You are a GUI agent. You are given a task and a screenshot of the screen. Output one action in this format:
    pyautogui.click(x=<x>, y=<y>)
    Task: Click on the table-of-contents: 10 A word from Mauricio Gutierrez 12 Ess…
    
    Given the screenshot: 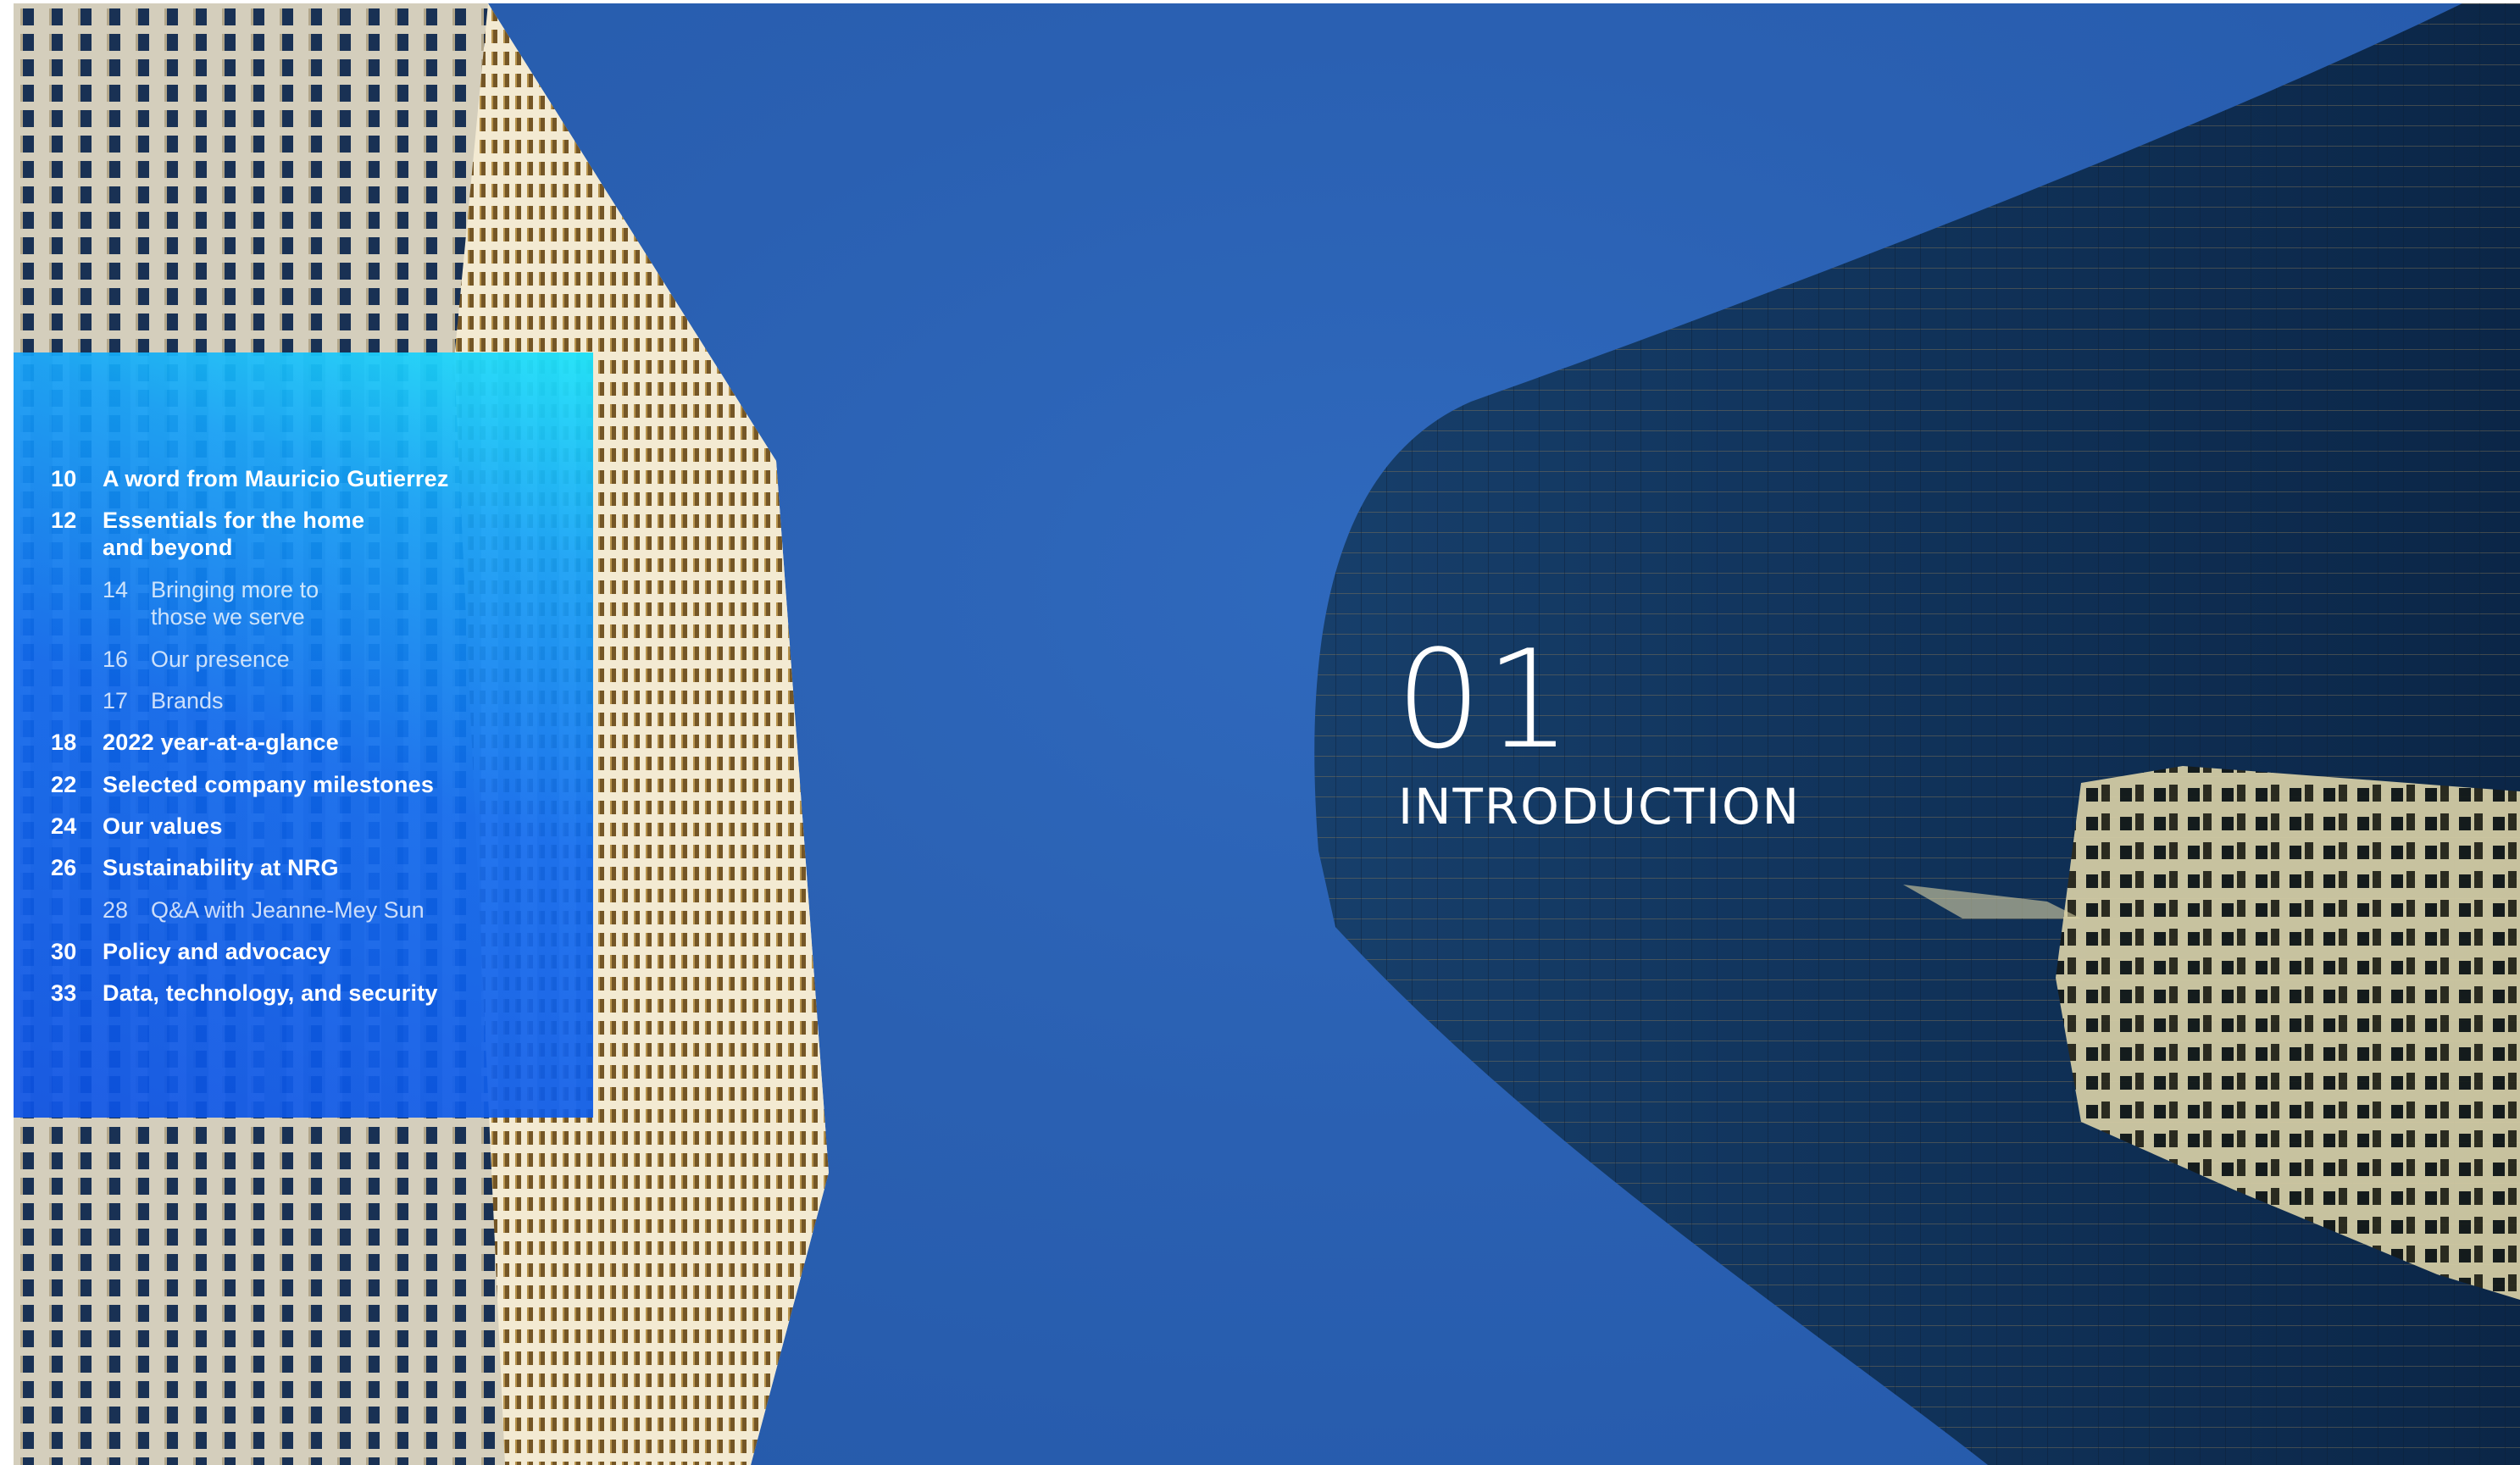 What is the action you would take?
    pyautogui.click(x=304, y=735)
    